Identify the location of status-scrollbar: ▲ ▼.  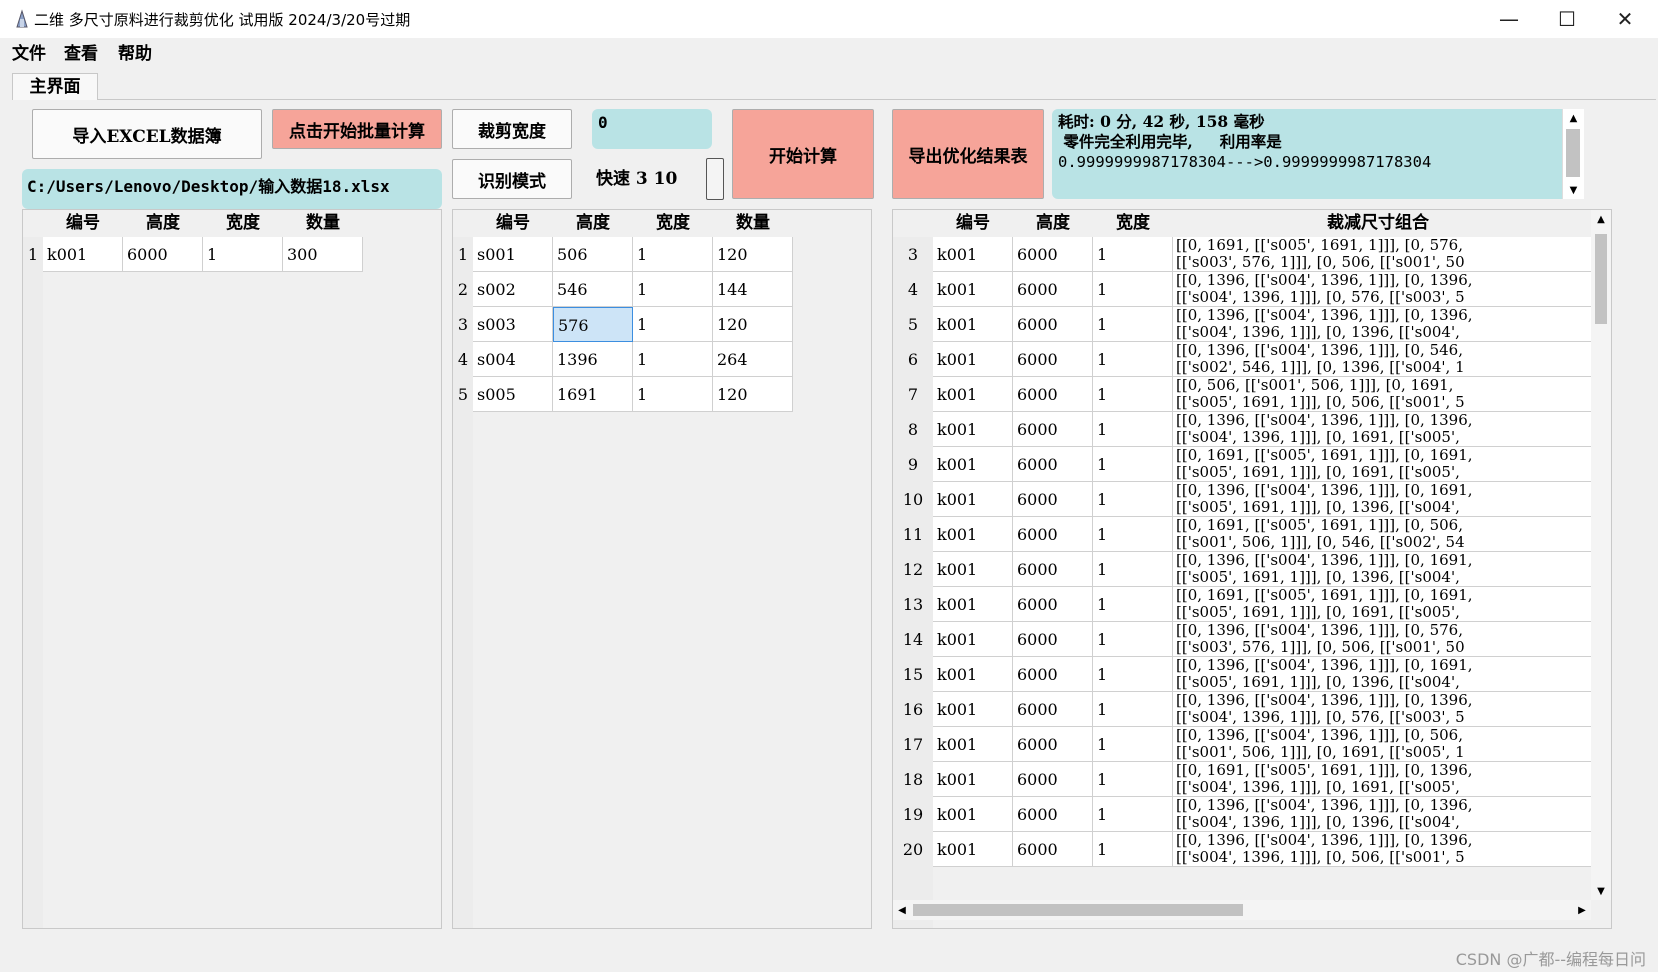
(1573, 154).